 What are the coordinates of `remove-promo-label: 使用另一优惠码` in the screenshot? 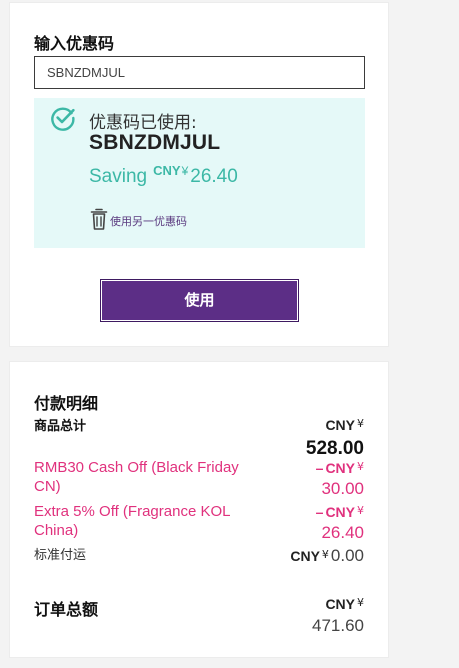 It's located at (148, 221).